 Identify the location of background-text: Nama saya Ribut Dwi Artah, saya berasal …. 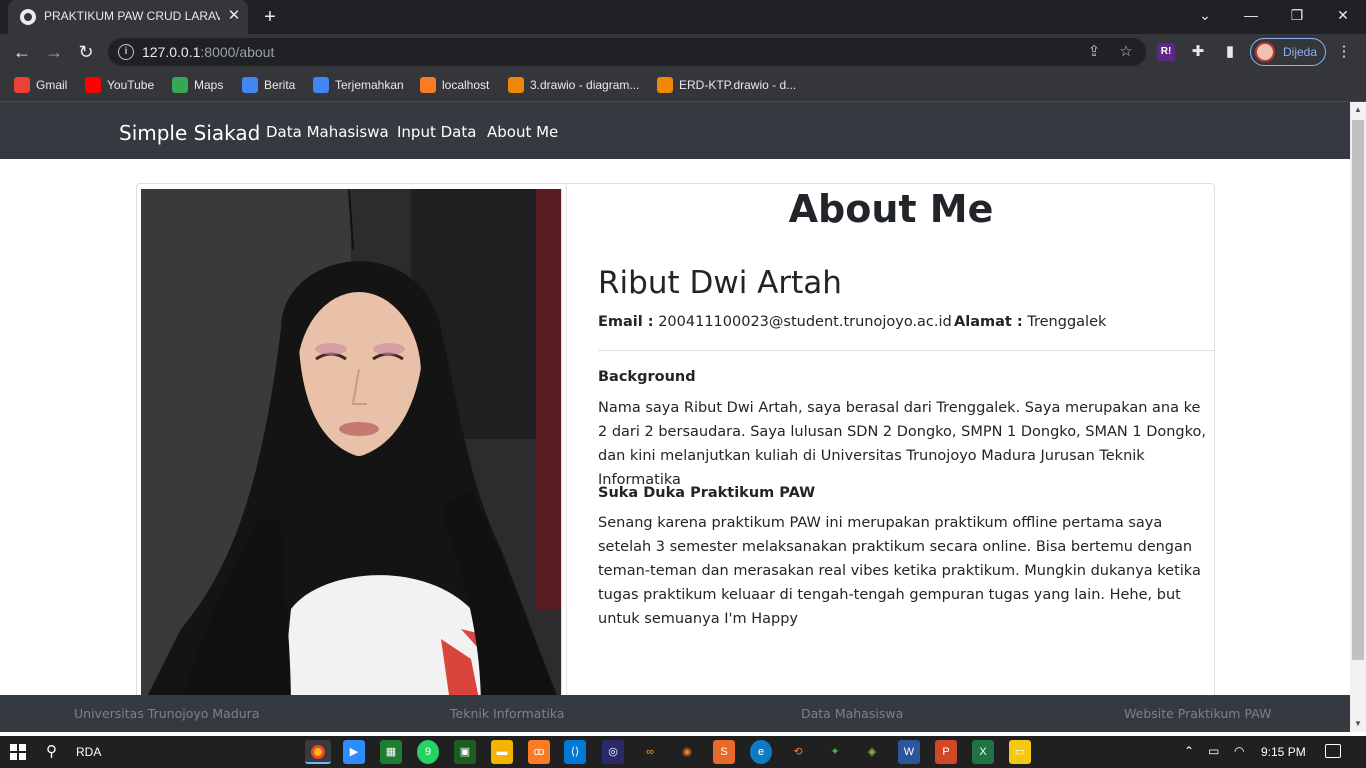
(902, 444).